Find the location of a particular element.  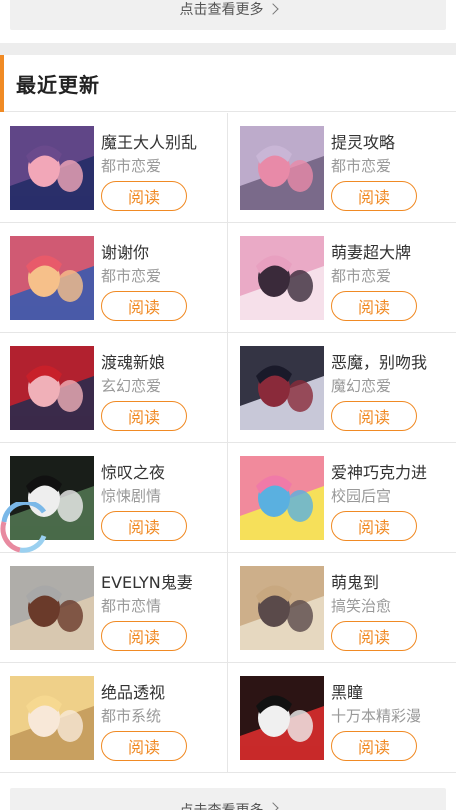

comic-title: 爱神巧克力进 is located at coordinates (379, 471).